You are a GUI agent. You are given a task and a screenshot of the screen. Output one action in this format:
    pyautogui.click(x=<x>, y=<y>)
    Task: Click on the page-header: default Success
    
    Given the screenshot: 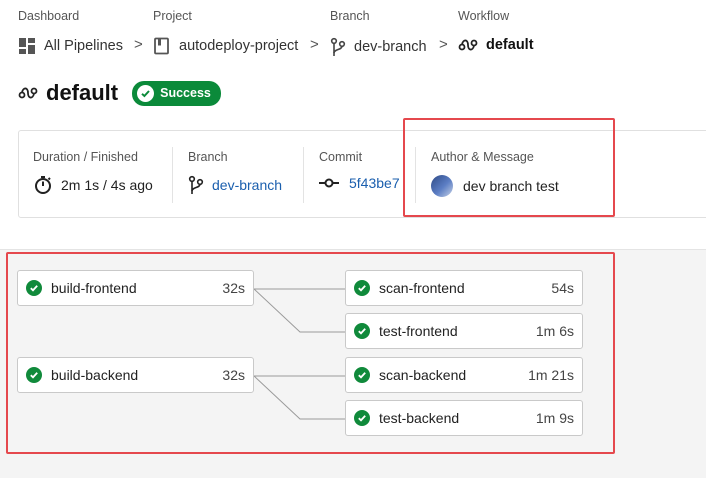 What is the action you would take?
    pyautogui.click(x=119, y=93)
    